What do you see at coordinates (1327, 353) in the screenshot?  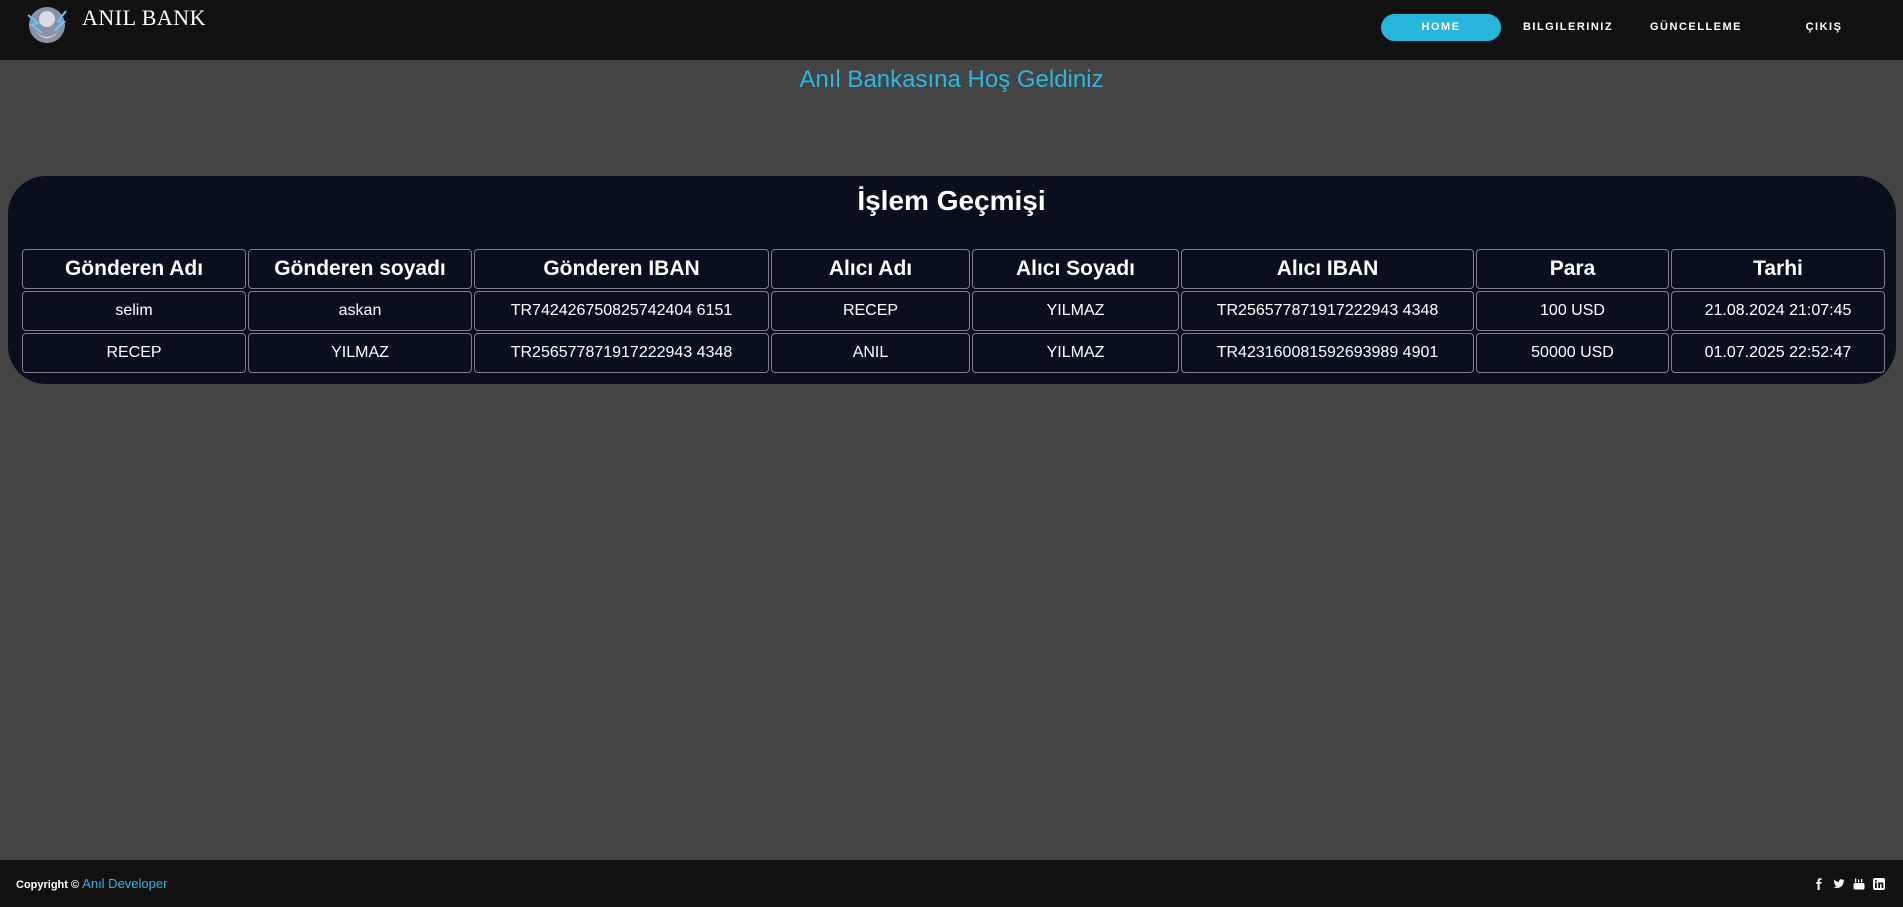 I see `table-cell: TR423160081592693989 4901` at bounding box center [1327, 353].